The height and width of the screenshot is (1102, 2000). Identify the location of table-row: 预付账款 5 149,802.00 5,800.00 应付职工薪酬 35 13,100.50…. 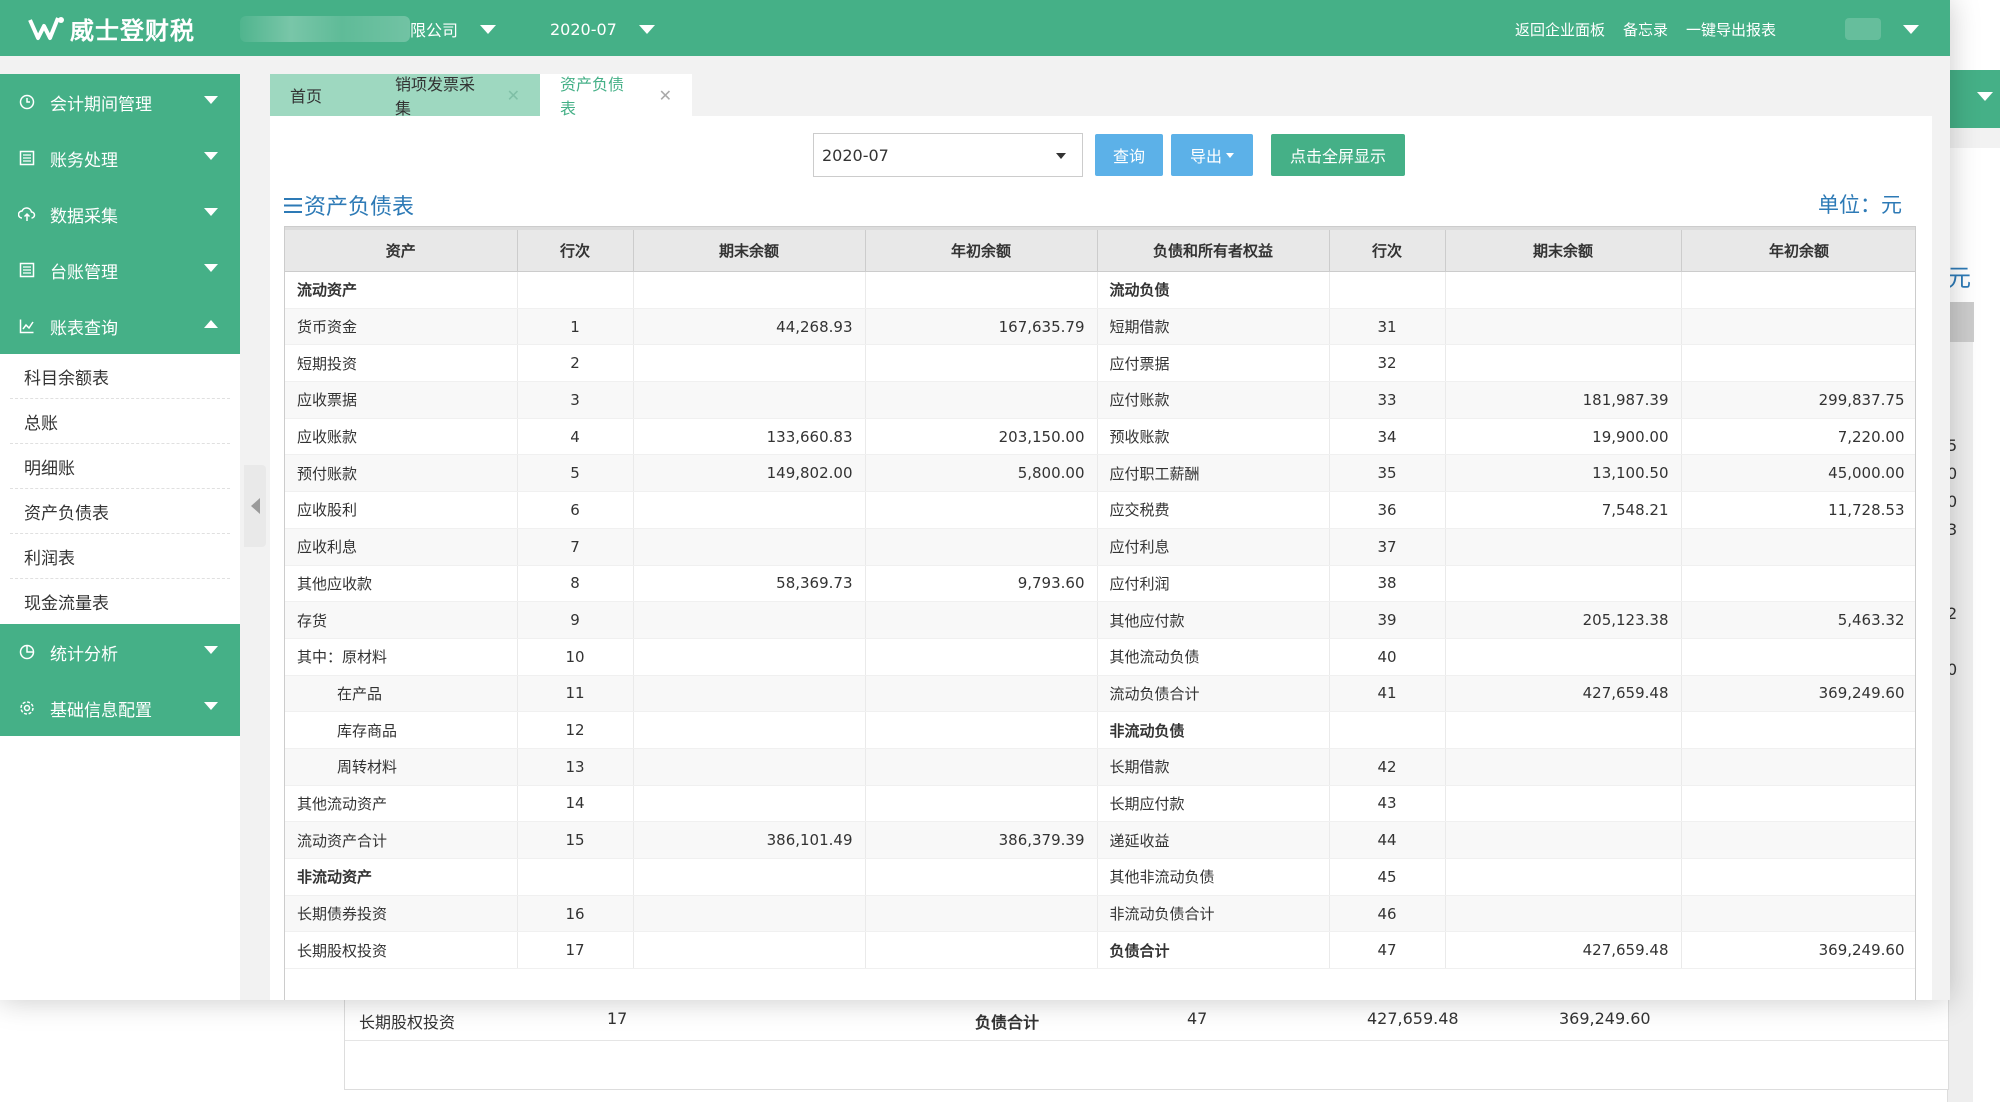
(1100, 473).